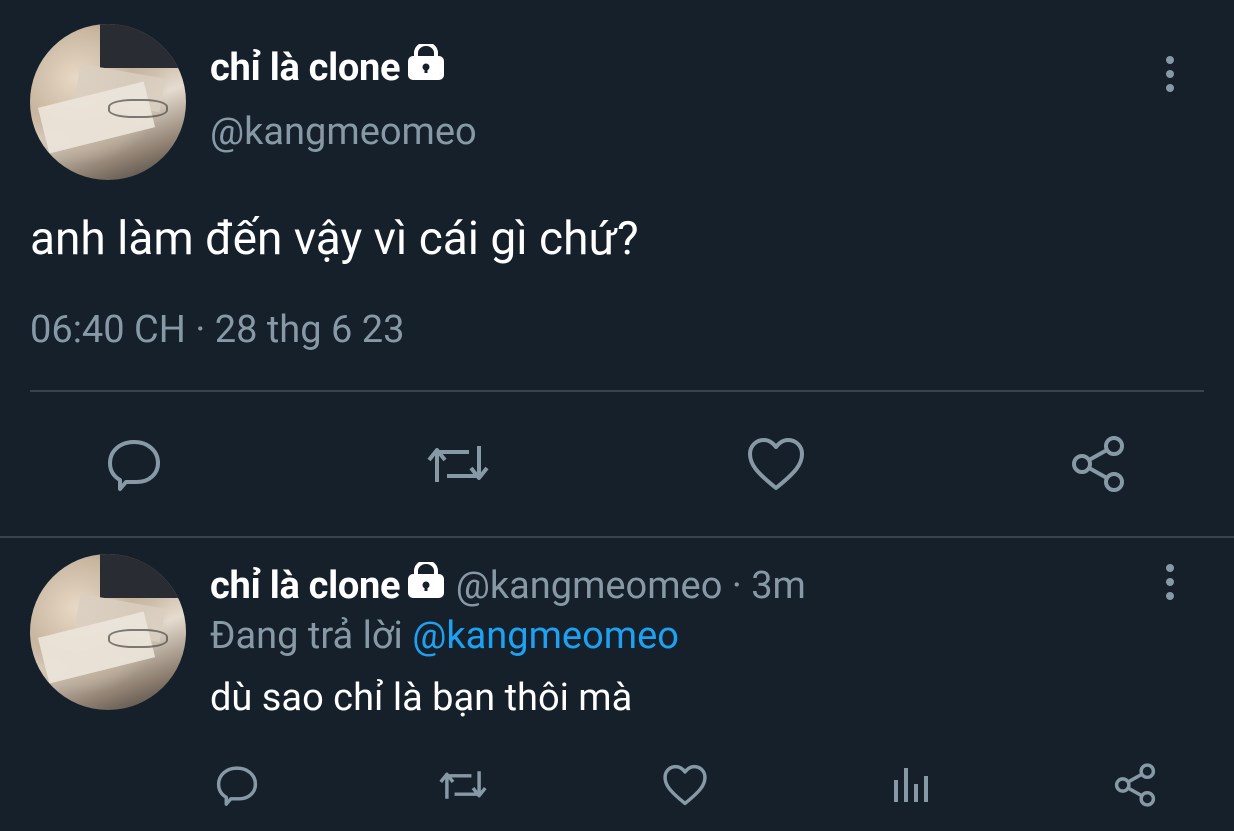  What do you see at coordinates (305, 68) in the screenshot?
I see `display-name-text: chỉ là clone` at bounding box center [305, 68].